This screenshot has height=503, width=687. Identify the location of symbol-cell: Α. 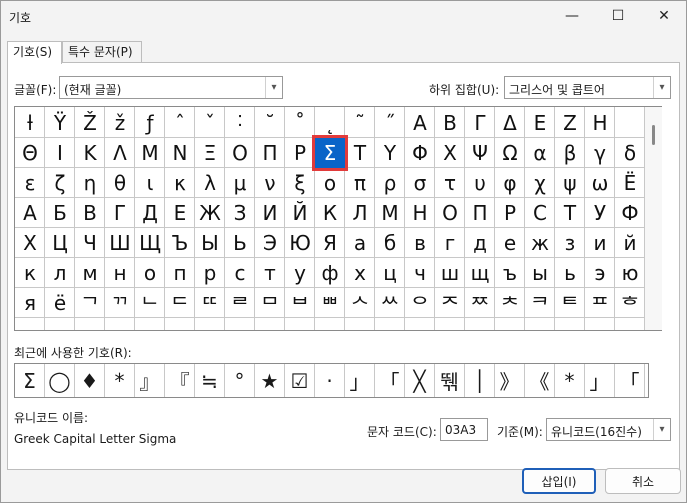
(420, 123).